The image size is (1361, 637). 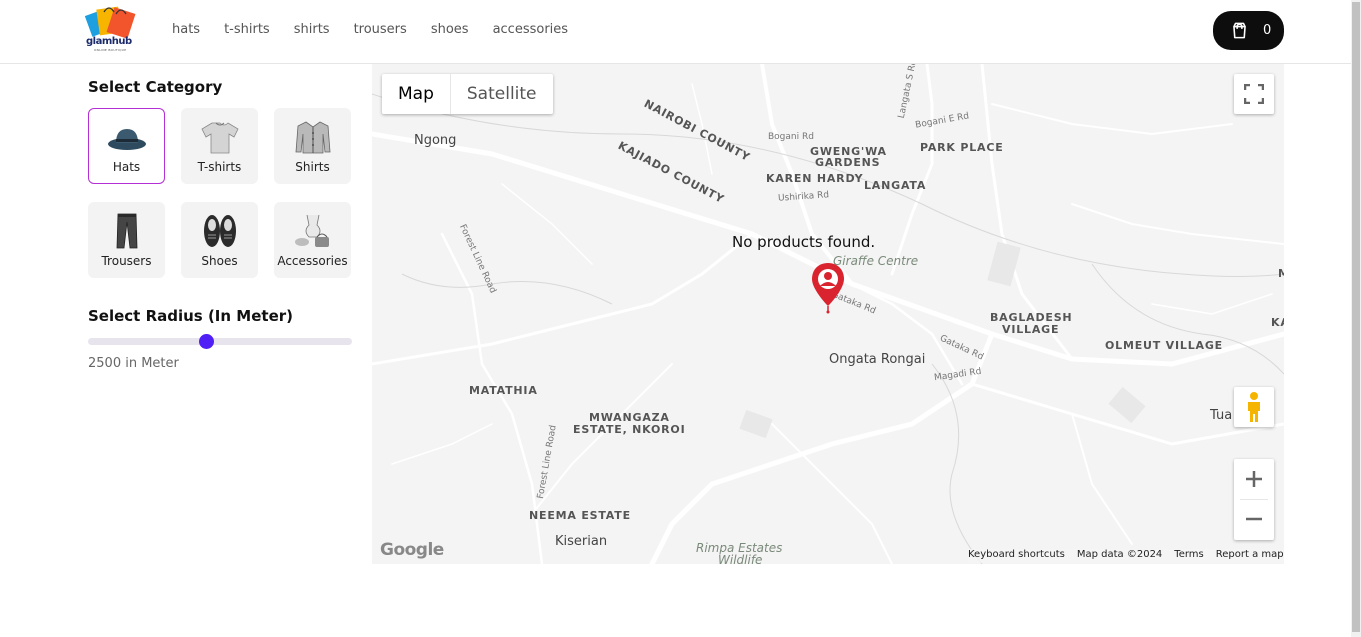 I want to click on radius-slider, so click(x=220, y=341).